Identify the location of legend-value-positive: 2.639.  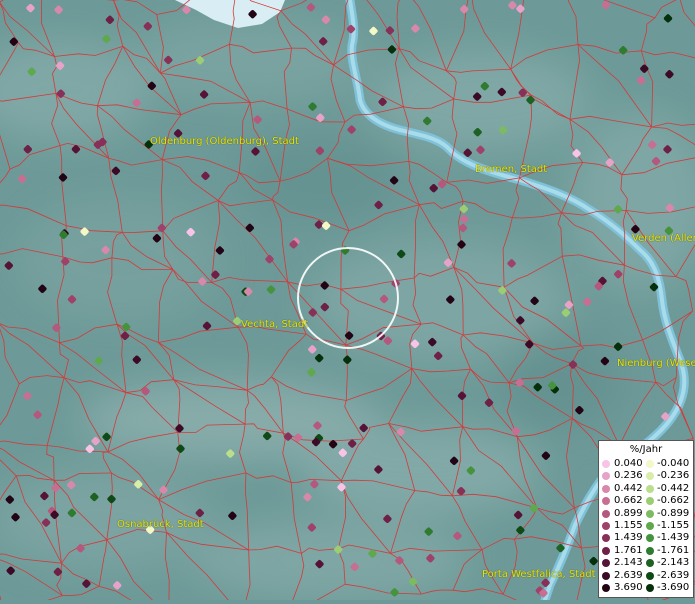
(628, 576).